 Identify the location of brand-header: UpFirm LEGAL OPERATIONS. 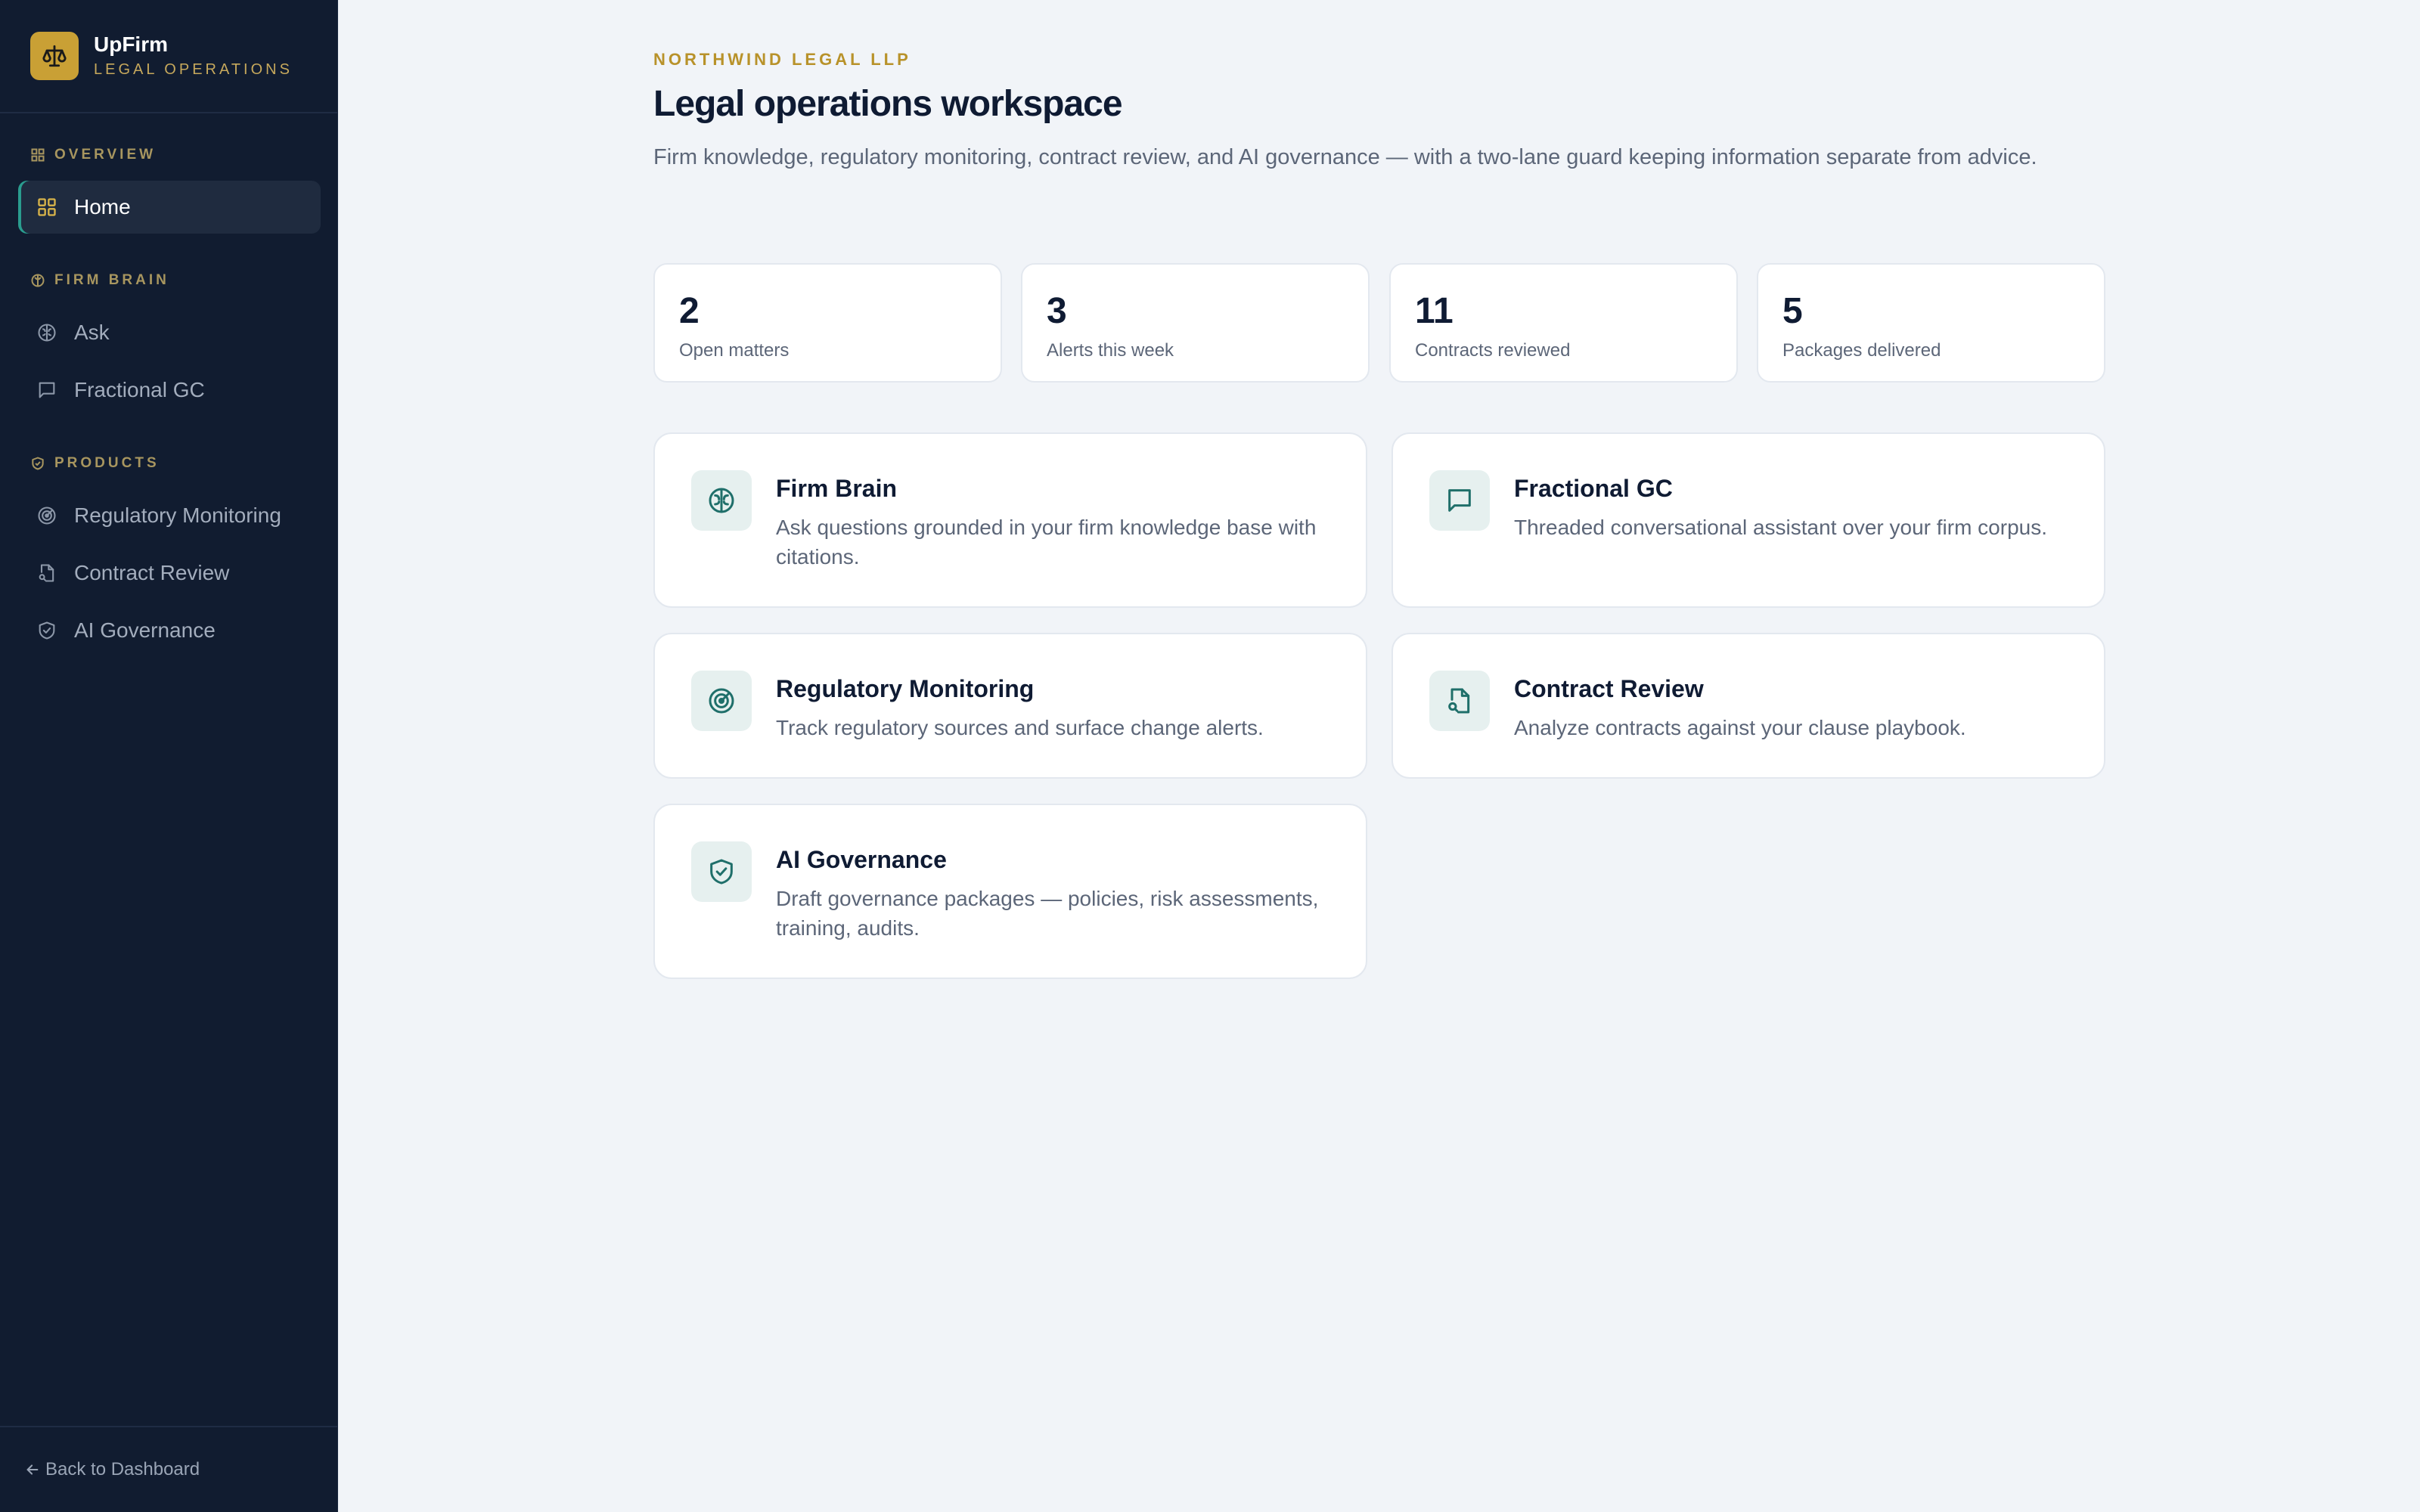
(168, 56).